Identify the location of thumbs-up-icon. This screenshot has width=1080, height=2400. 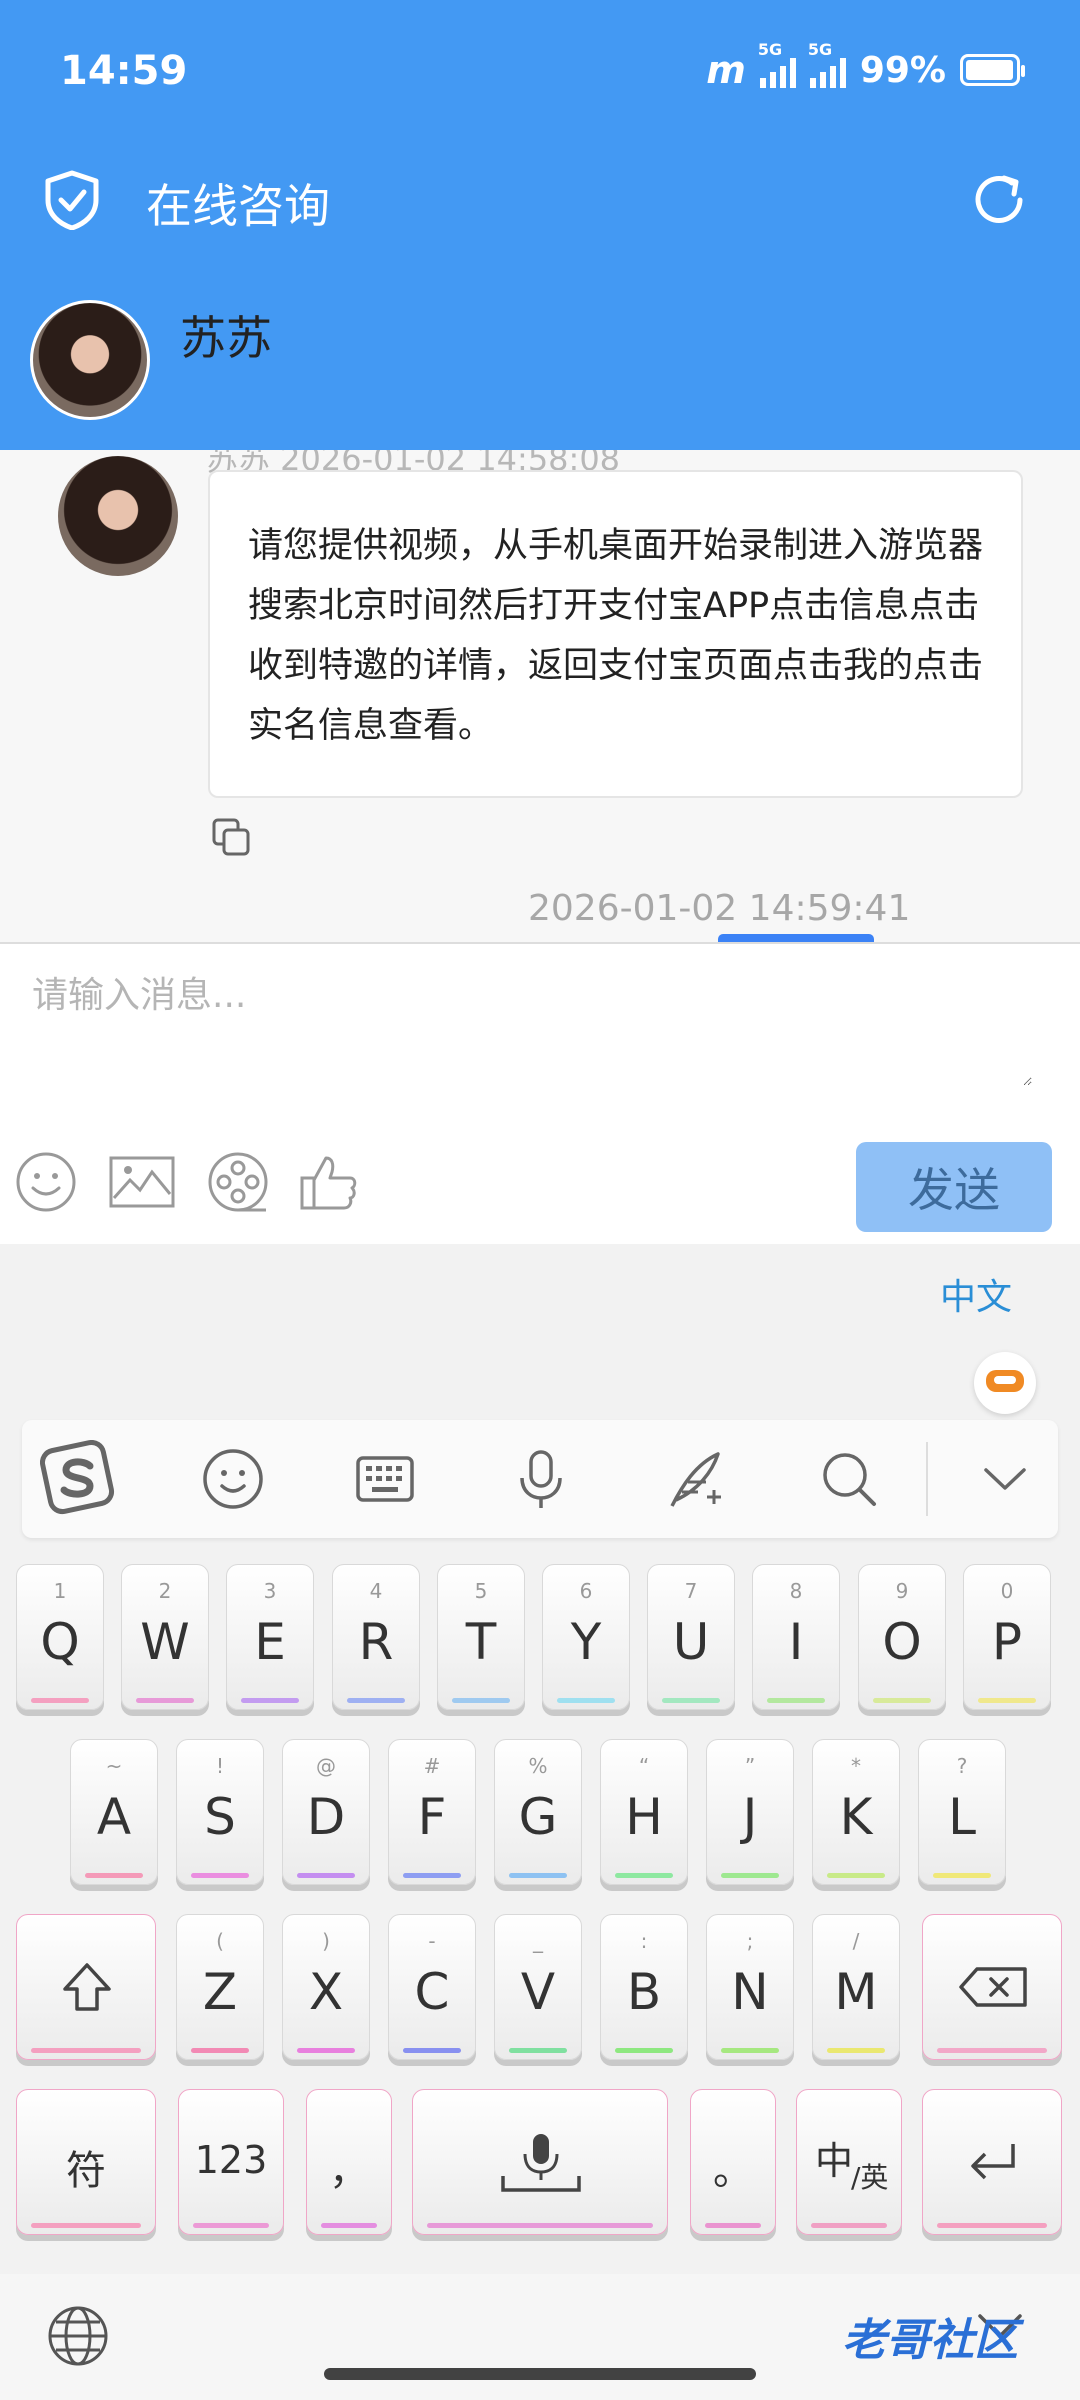
(328, 1182).